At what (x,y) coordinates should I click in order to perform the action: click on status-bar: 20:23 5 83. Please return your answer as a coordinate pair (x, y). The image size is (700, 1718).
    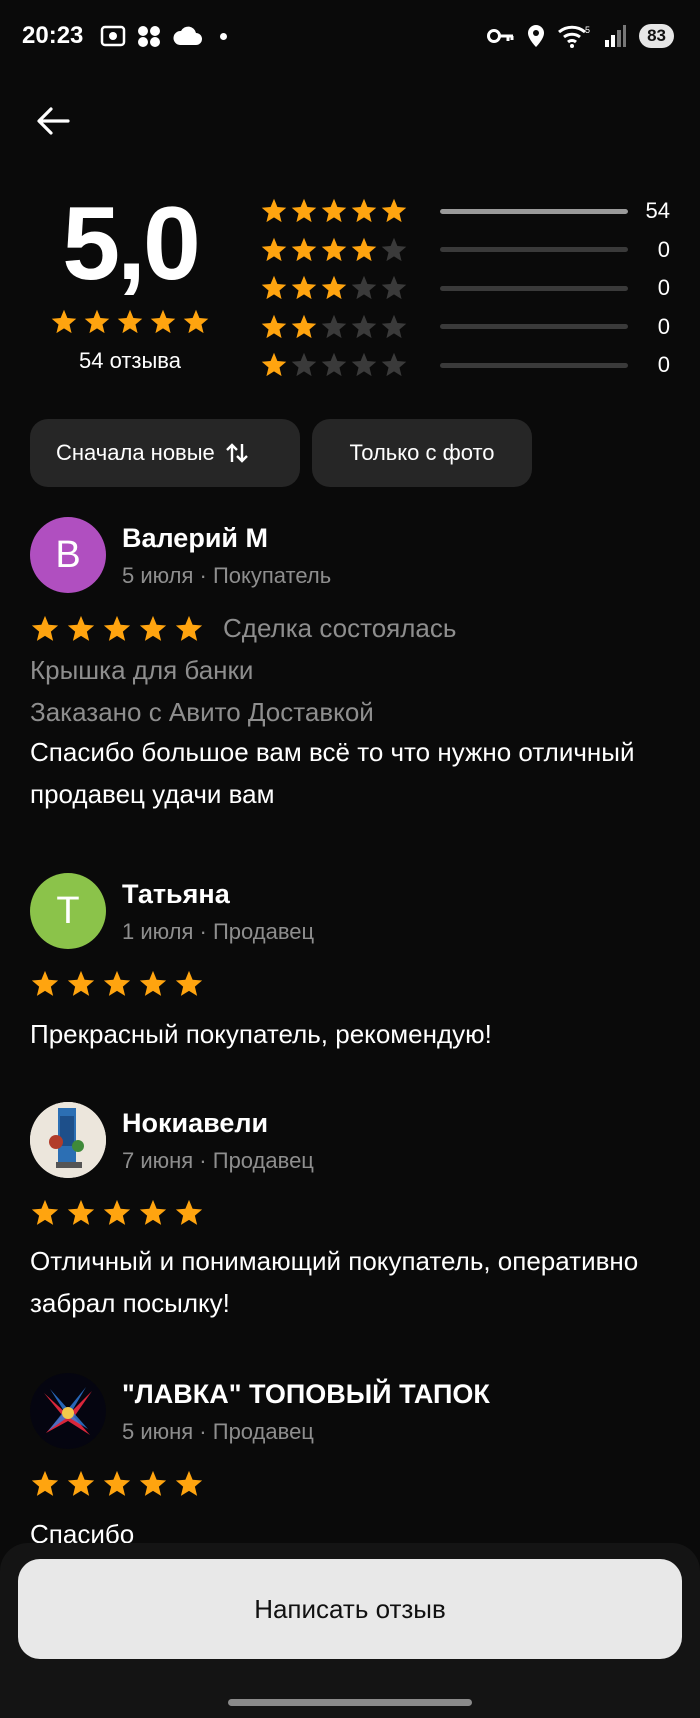
    Looking at the image, I should click on (350, 40).